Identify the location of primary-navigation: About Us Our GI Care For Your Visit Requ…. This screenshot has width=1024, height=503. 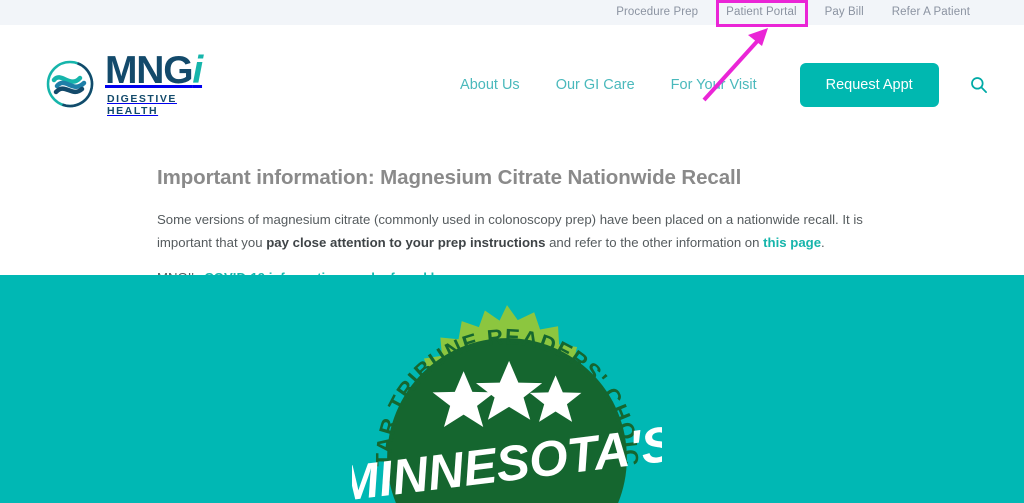
(716, 84).